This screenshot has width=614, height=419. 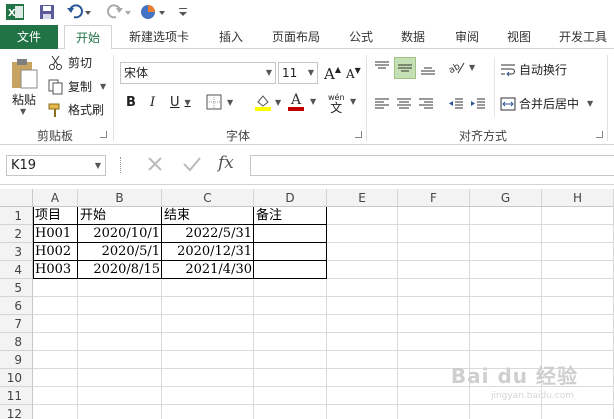 I want to click on fill-color-dropdown-icon: ▼, so click(x=278, y=102).